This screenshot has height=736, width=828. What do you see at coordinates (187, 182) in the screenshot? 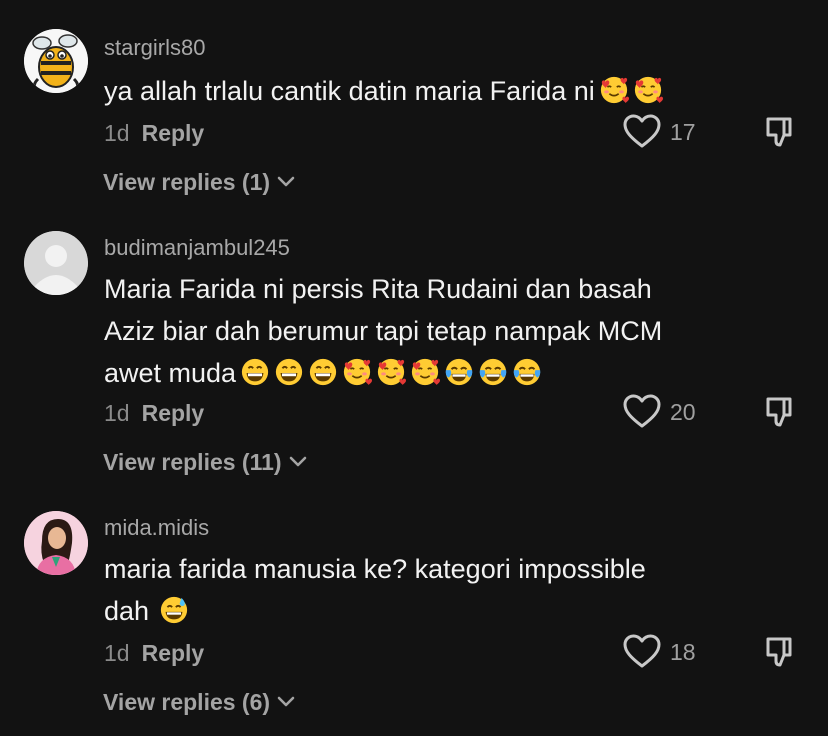
I see `view-replies-label: View replies (1)` at bounding box center [187, 182].